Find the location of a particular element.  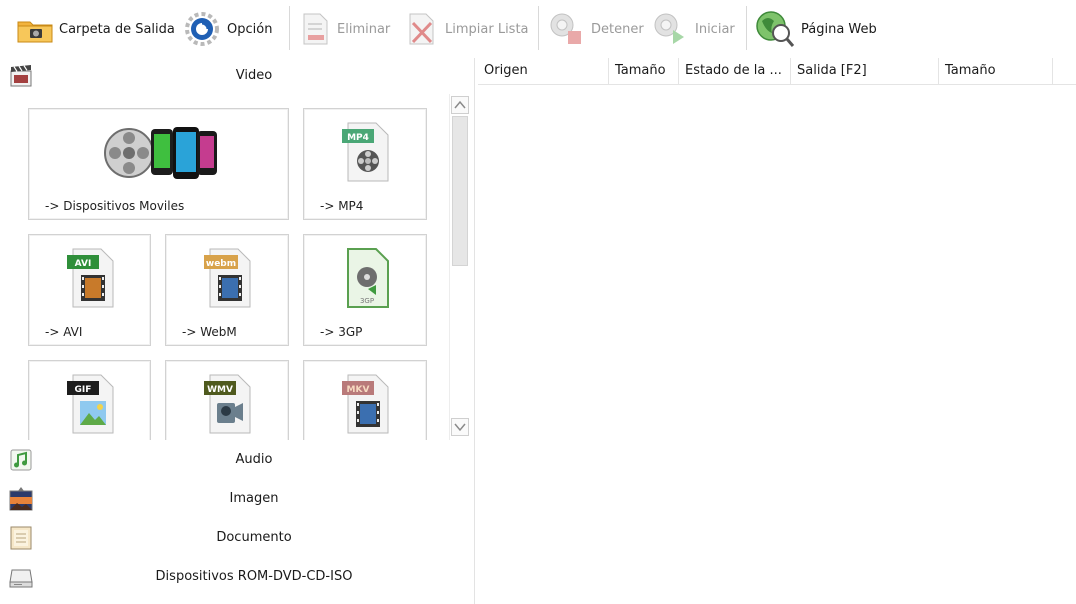

document-icon is located at coordinates (21, 538).